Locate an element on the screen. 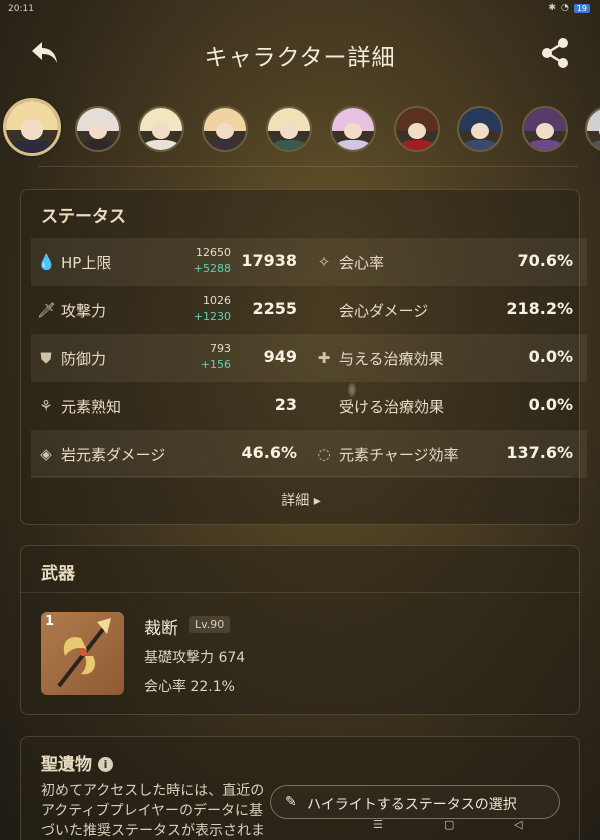  stat-cell: ◌ 元素チャージ効率 137.6% is located at coordinates (448, 454).